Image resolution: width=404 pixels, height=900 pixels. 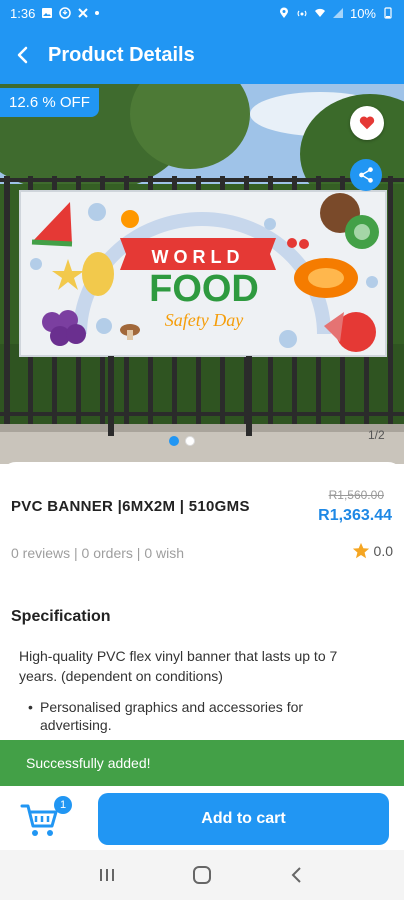 I want to click on home-button, so click(x=202, y=875).